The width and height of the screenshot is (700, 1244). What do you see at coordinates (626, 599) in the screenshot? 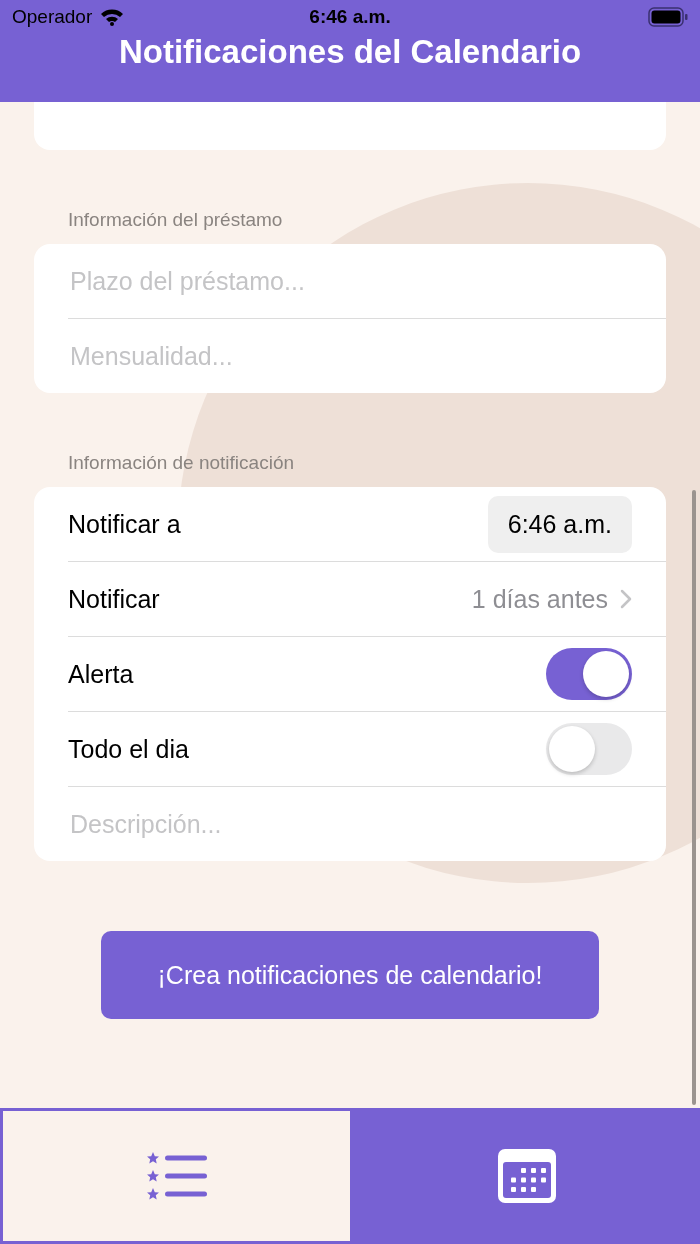
I see `chevron-right-icon` at bounding box center [626, 599].